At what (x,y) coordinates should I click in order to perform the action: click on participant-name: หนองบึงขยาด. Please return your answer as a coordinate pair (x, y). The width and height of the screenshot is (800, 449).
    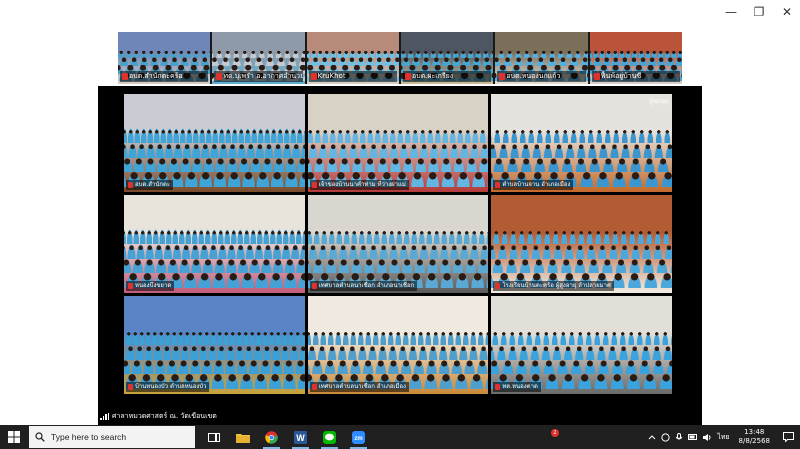
    Looking at the image, I should click on (150, 286).